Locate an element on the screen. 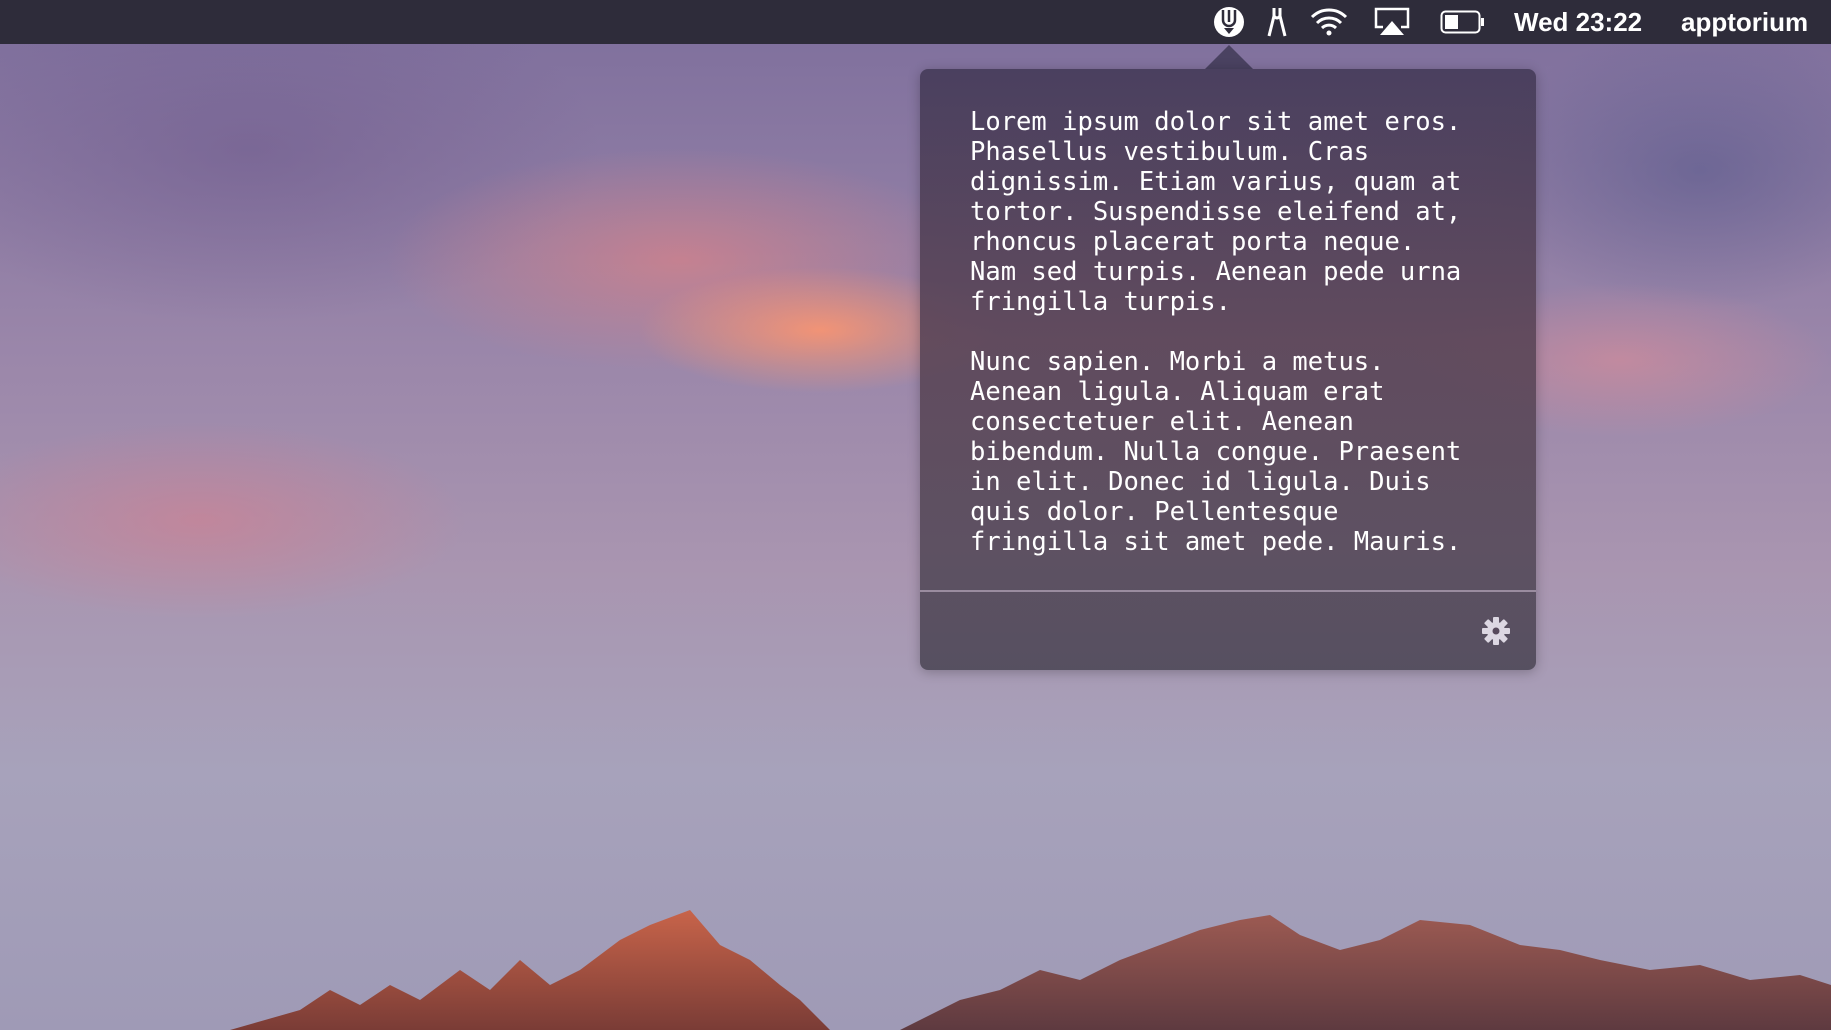 The width and height of the screenshot is (1831, 1030). popover-arrow is located at coordinates (1229, 57).